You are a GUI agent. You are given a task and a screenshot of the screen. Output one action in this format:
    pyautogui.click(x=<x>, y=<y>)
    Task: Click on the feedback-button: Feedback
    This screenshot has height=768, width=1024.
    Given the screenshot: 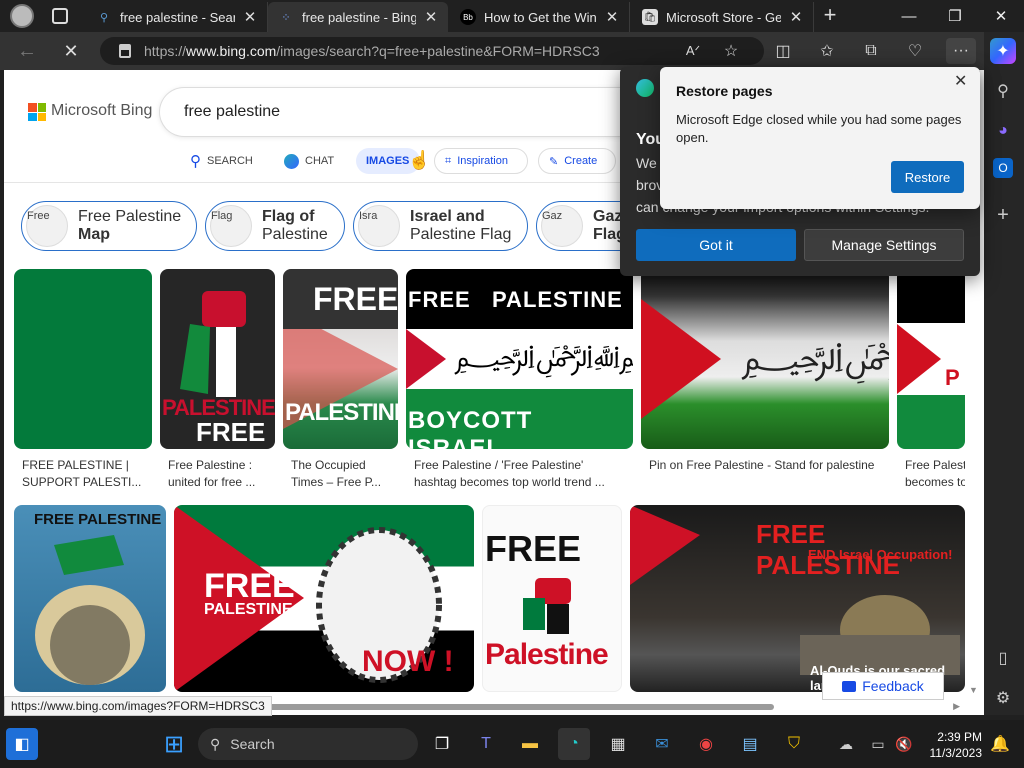 What is the action you would take?
    pyautogui.click(x=883, y=686)
    